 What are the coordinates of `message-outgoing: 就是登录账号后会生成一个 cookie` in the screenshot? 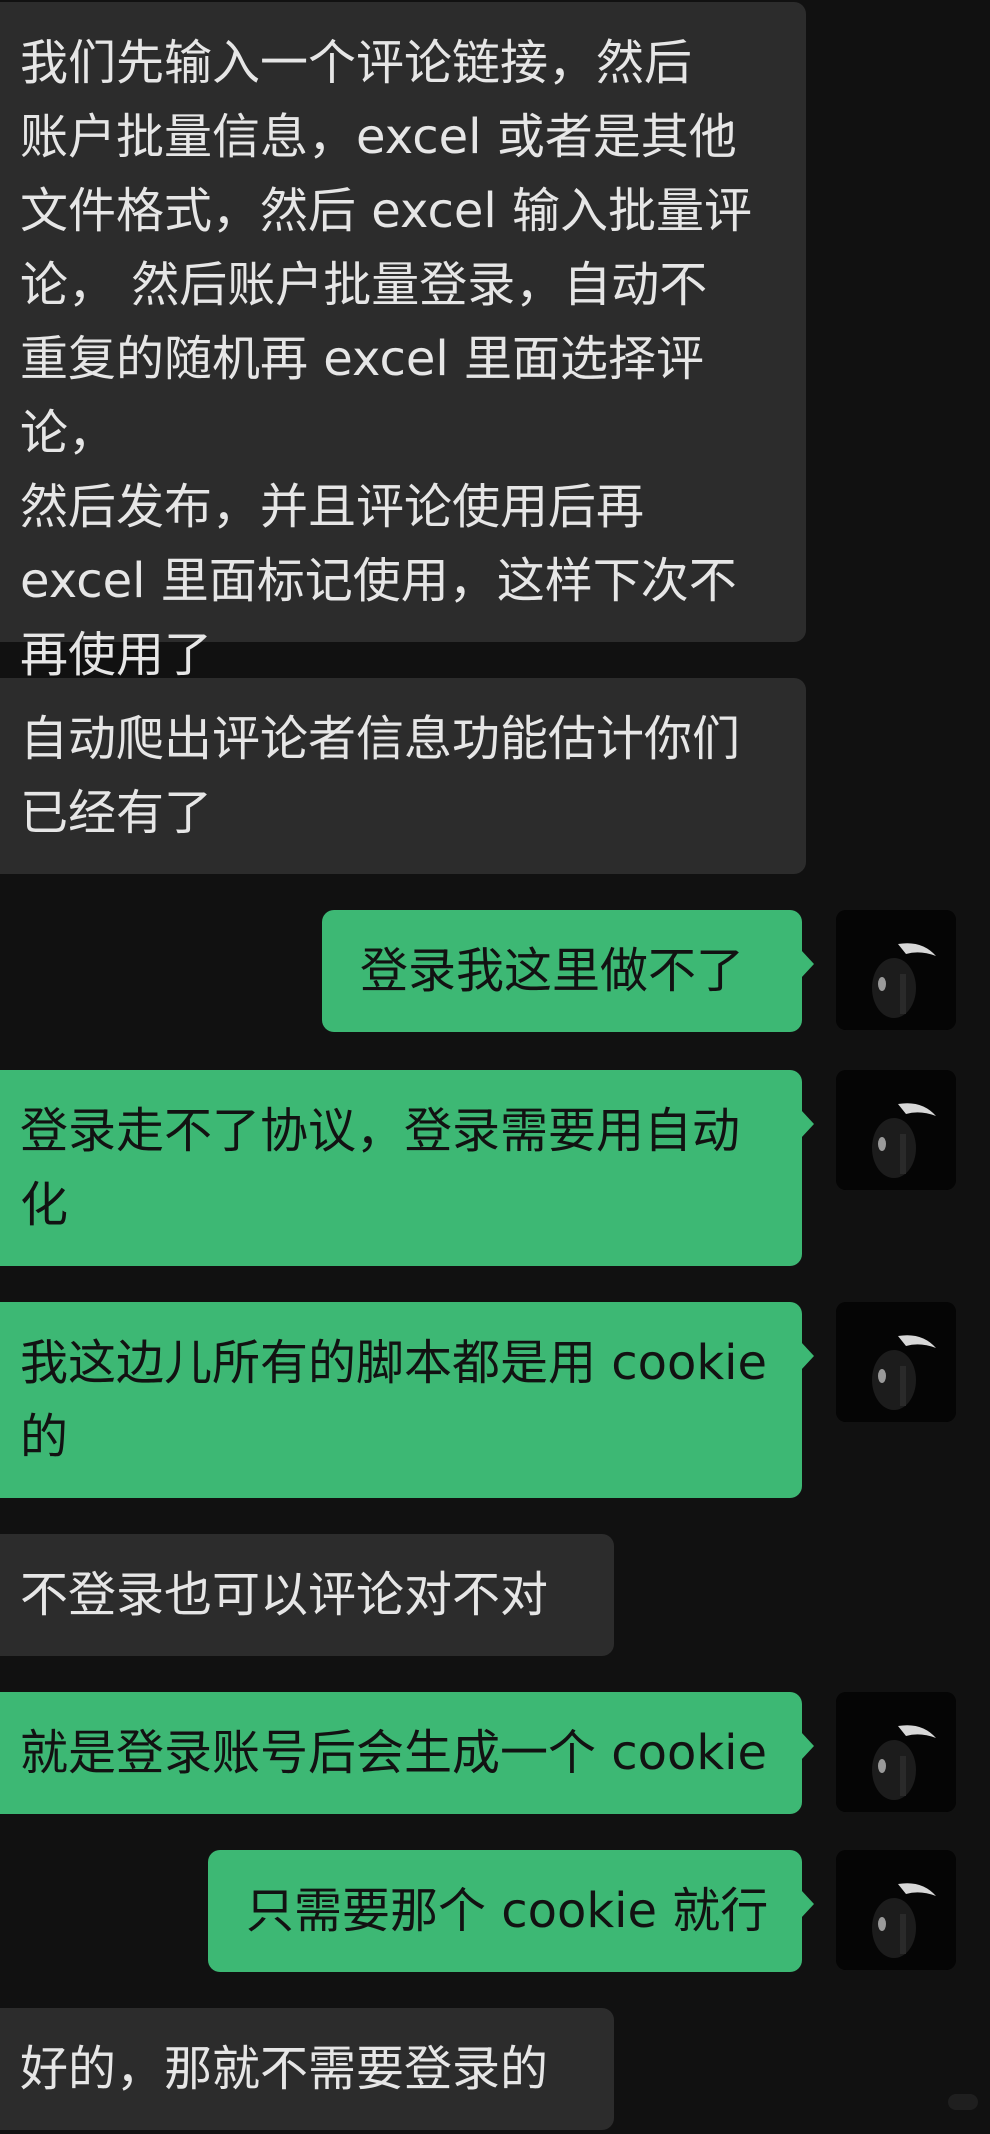 It's located at (407, 1753).